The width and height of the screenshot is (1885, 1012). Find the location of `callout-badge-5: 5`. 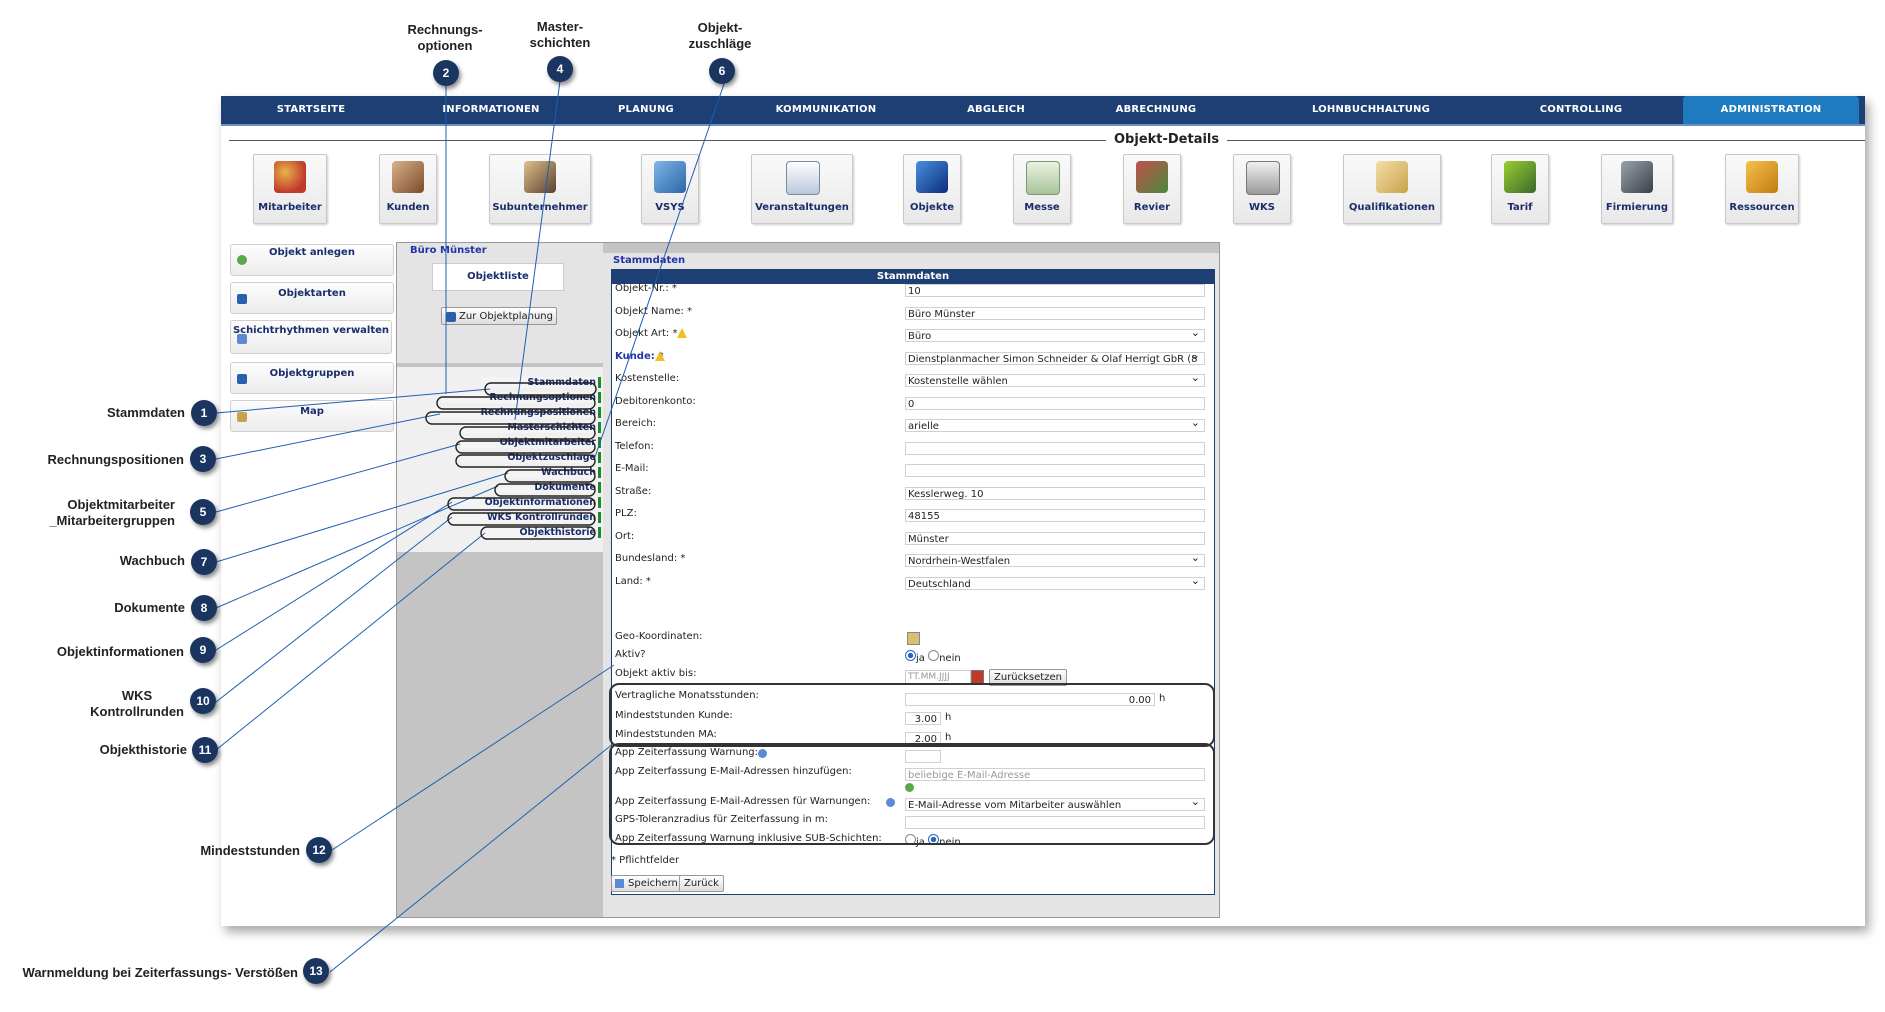

callout-badge-5: 5 is located at coordinates (203, 512).